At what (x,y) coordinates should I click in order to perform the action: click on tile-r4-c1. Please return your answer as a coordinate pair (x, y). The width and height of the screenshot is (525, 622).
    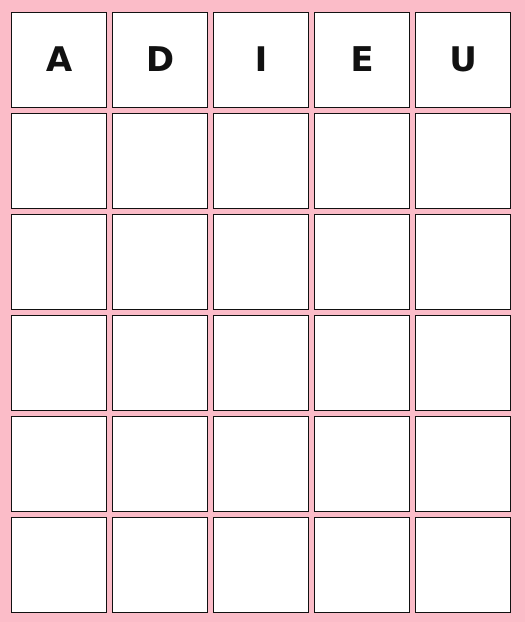
    Looking at the image, I should click on (59, 363).